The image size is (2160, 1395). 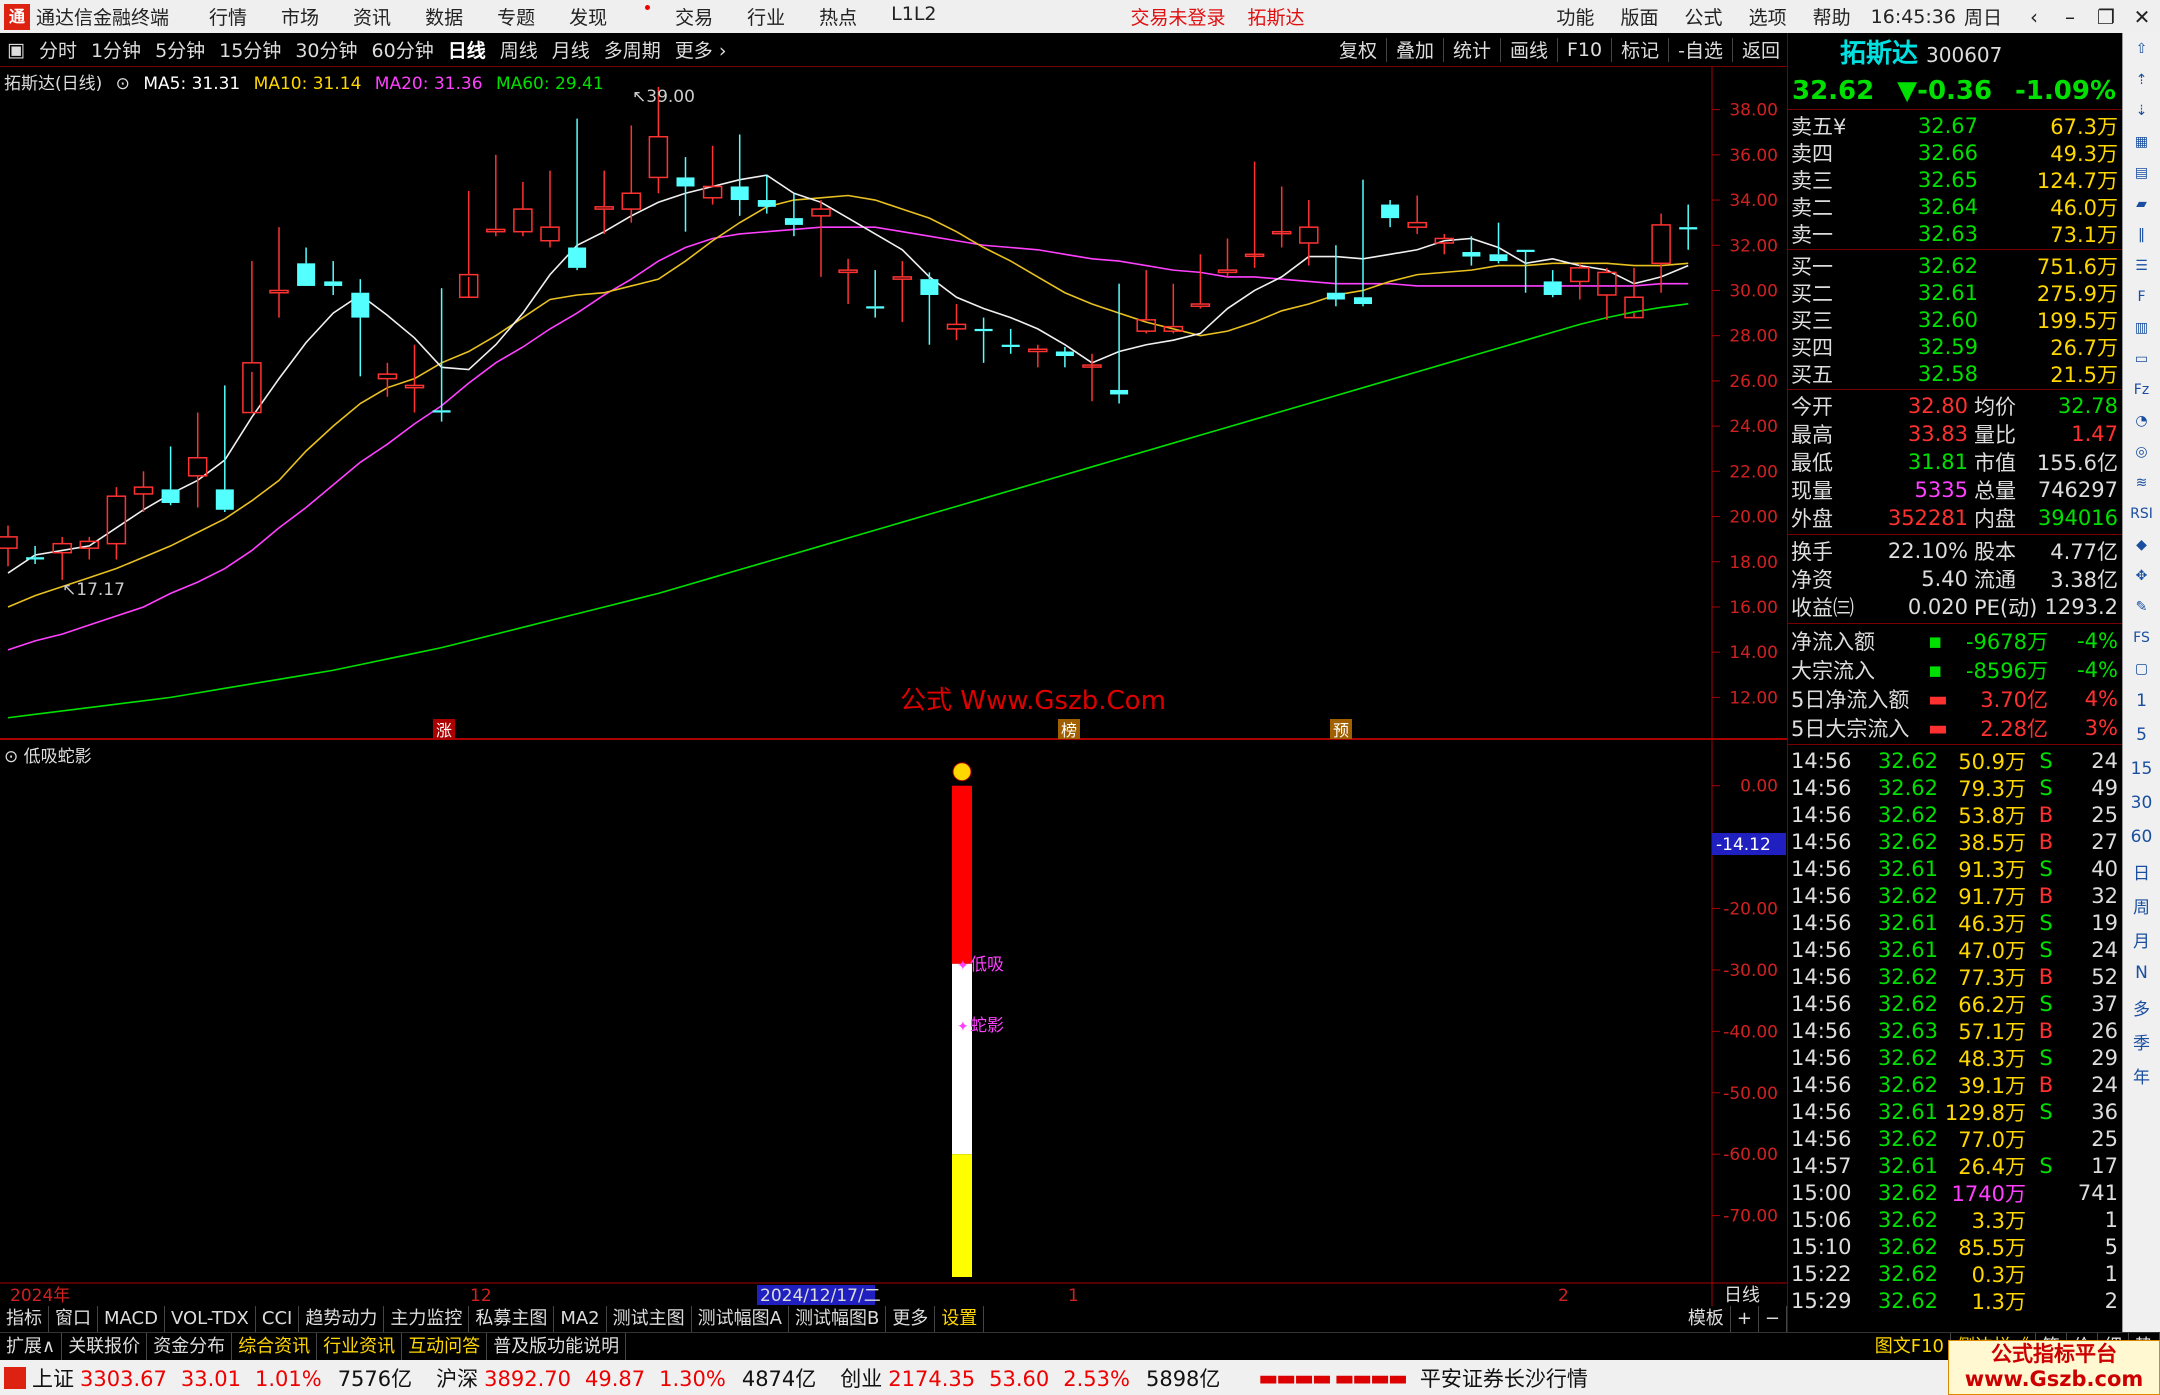 What do you see at coordinates (960, 1319) in the screenshot?
I see `indicator-tab: 设置` at bounding box center [960, 1319].